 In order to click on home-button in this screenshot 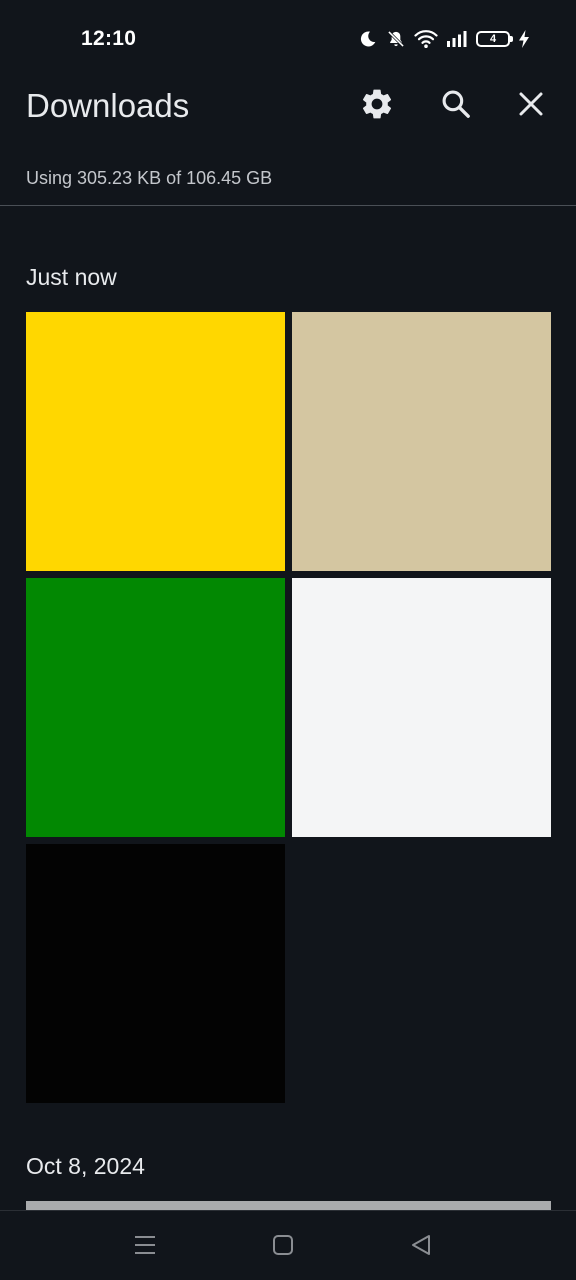, I will do `click(283, 1247)`.